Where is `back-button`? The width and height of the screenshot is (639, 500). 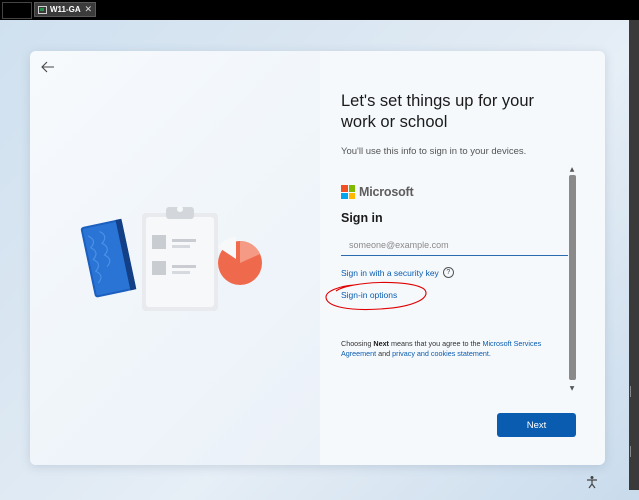
back-button is located at coordinates (48, 67).